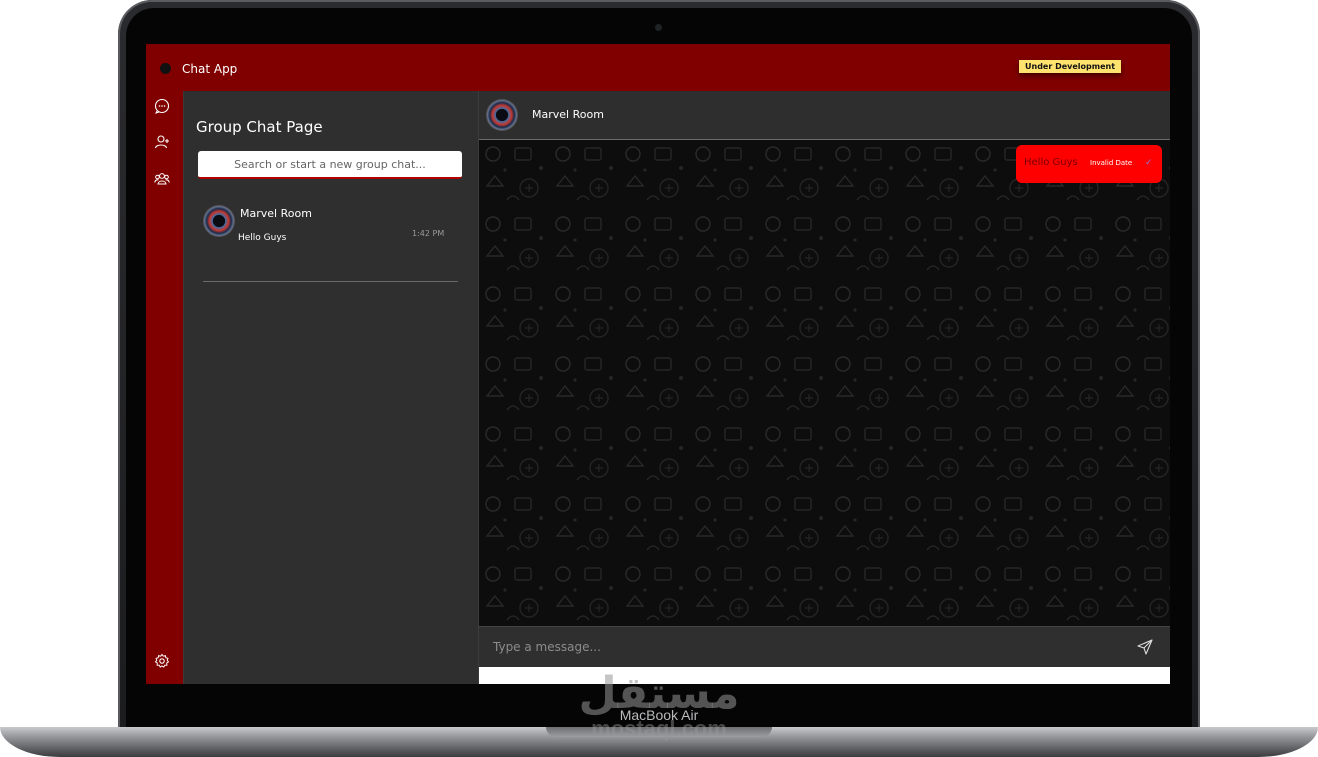 This screenshot has width=1318, height=757. I want to click on chat-item-name: Marvel Room, so click(276, 213).